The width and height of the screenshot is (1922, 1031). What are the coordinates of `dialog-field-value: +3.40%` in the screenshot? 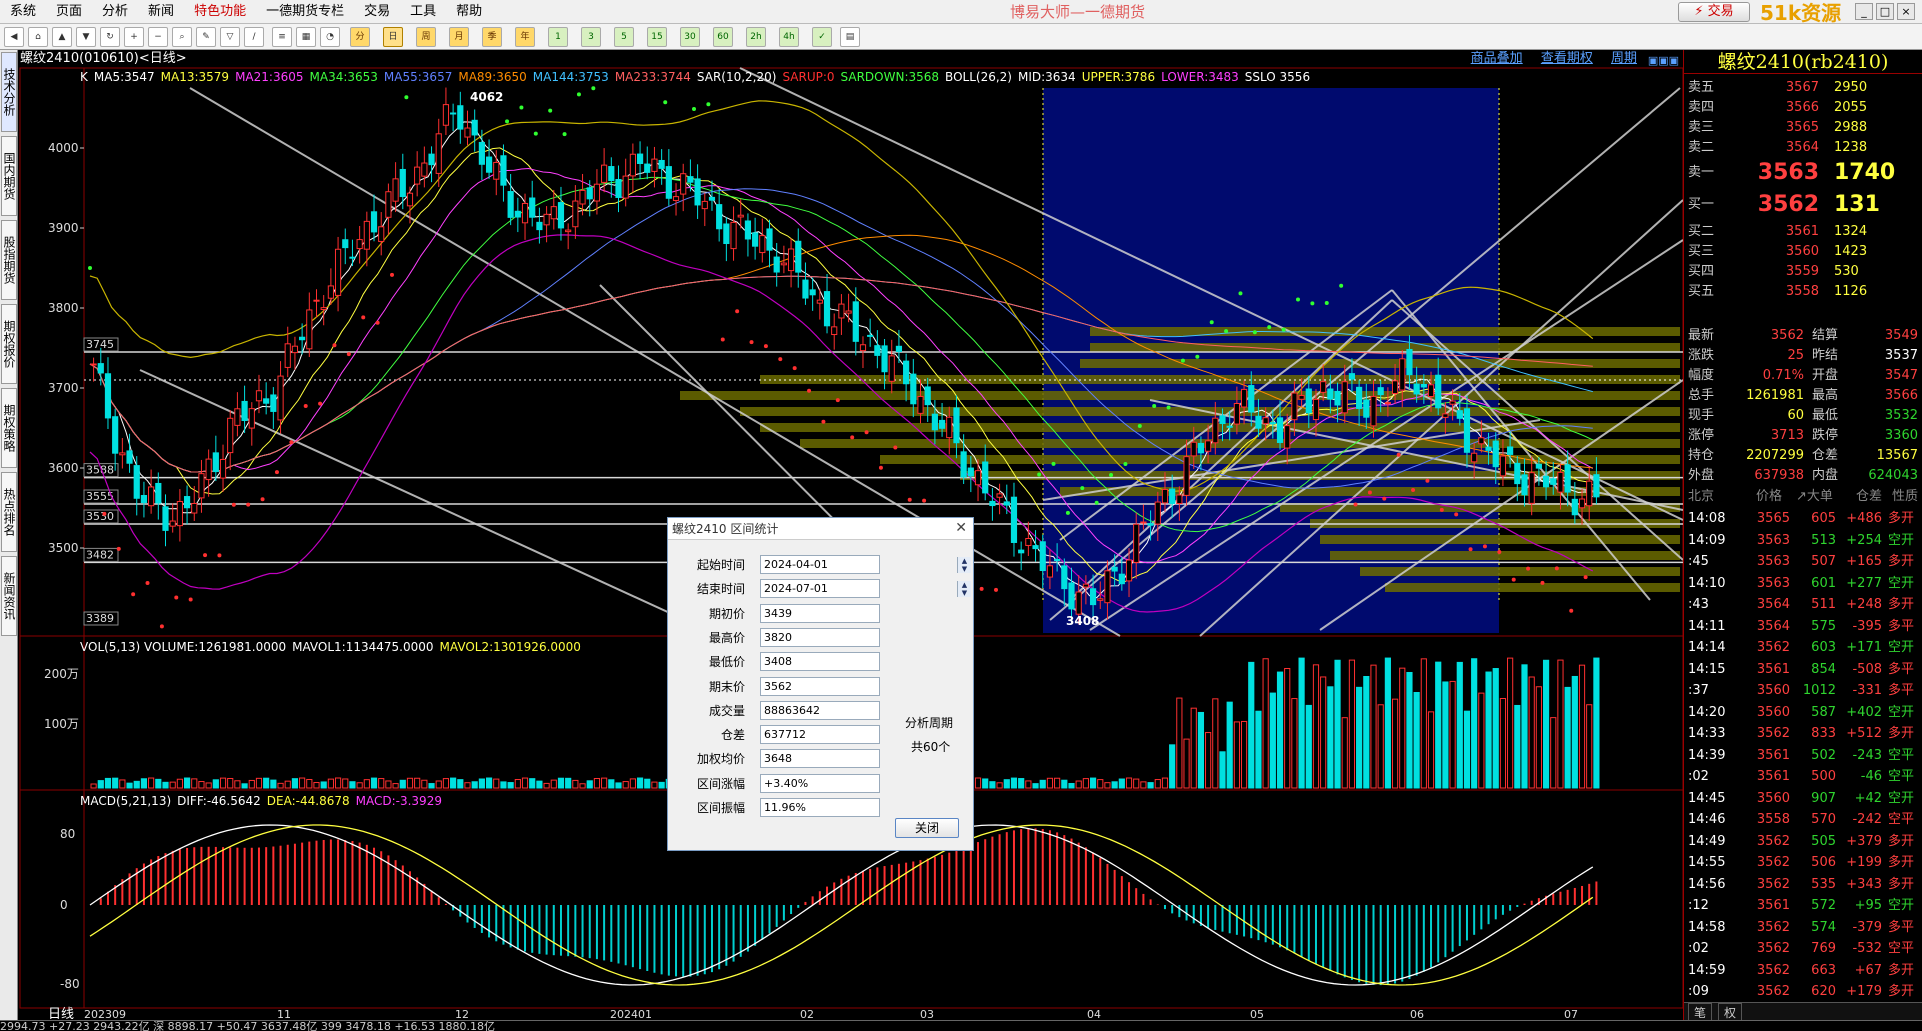 It's located at (820, 783).